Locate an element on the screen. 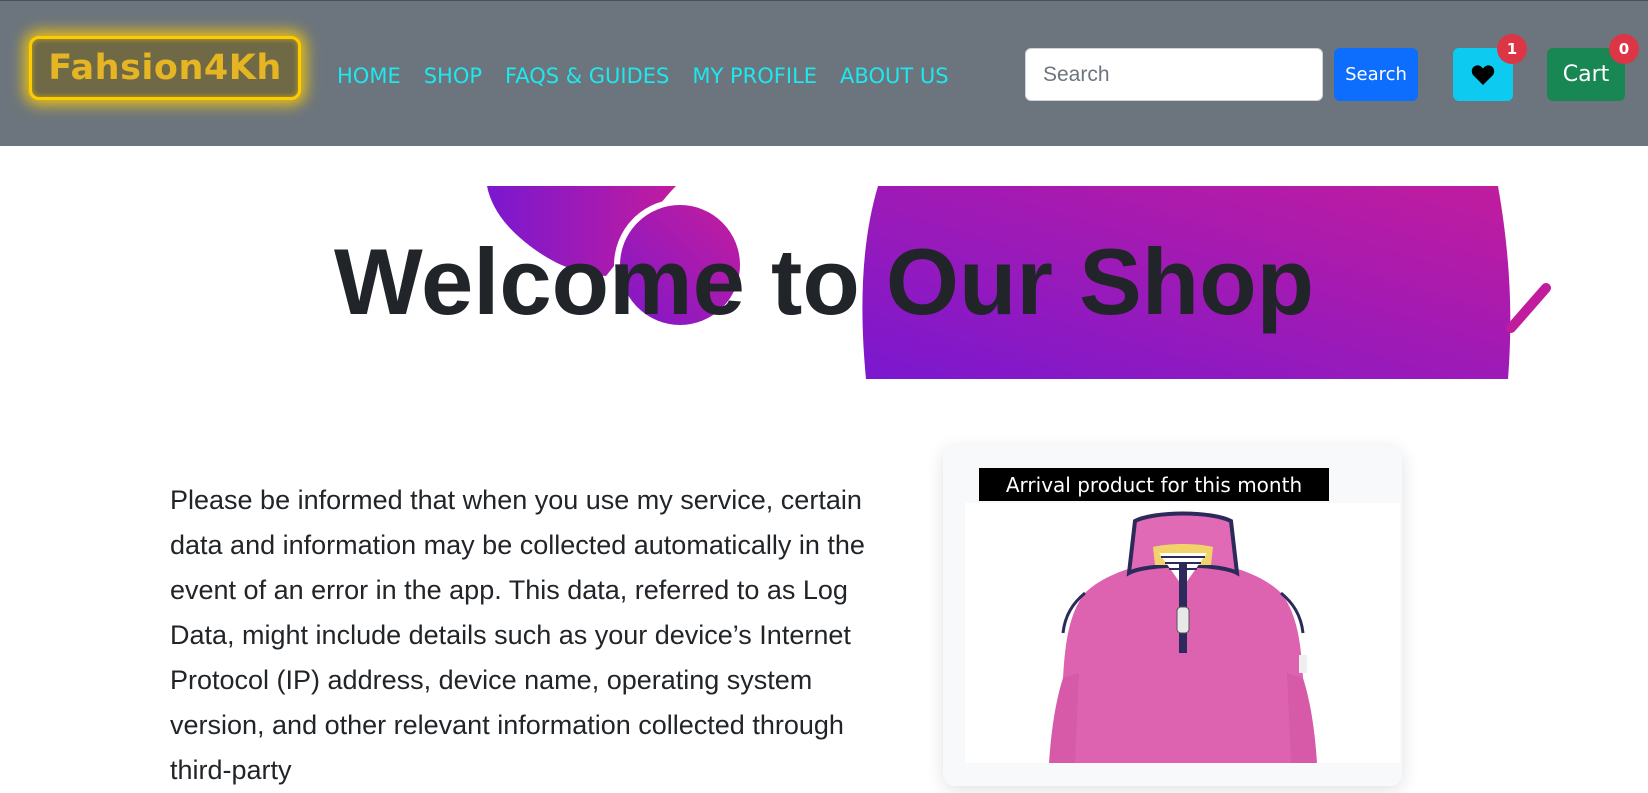  brand-logo: Fahsion4Kh is located at coordinates (165, 68).